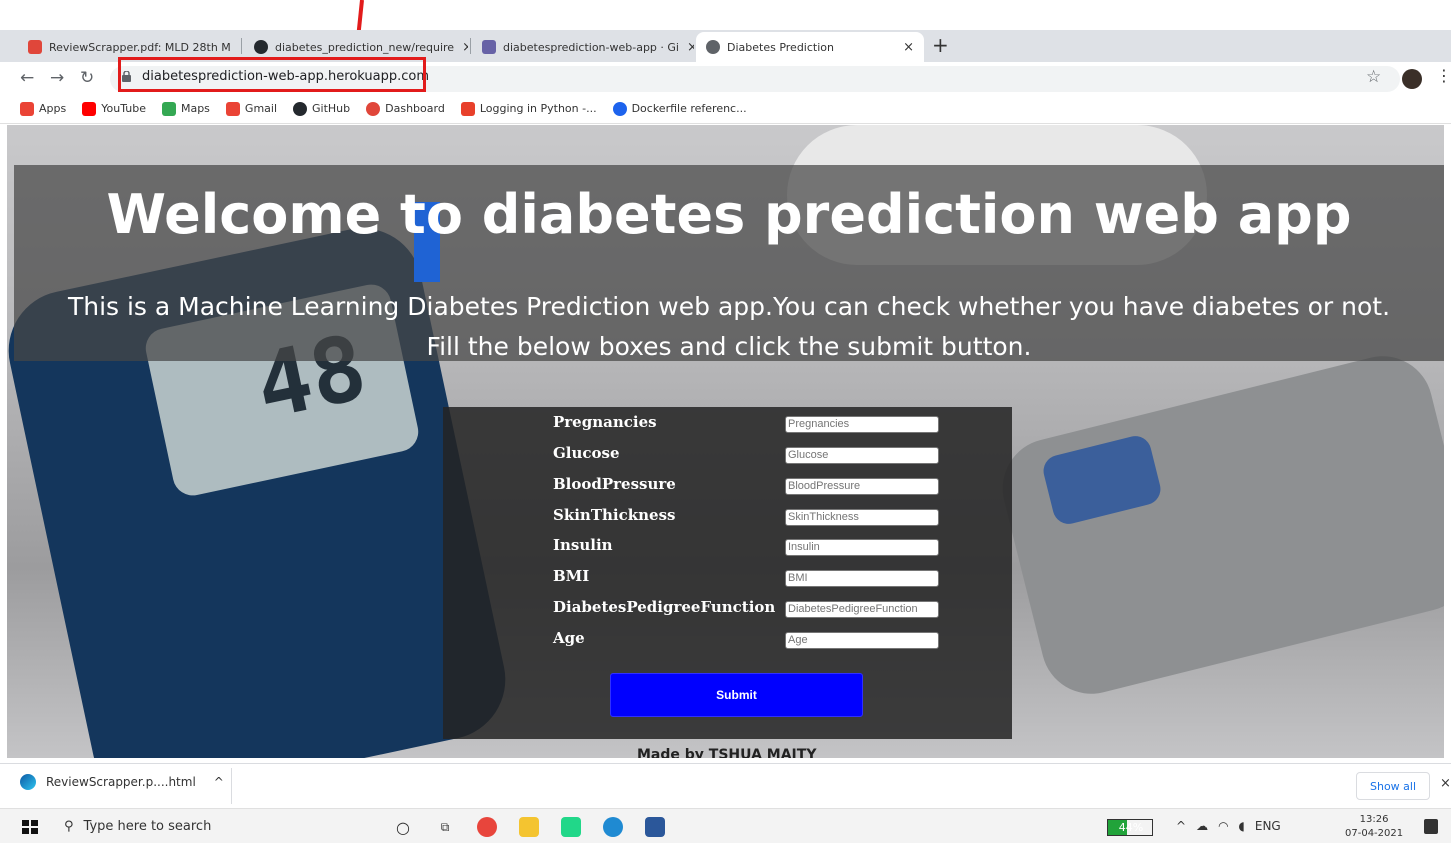 The width and height of the screenshot is (1451, 843). I want to click on bookmark-github: GitHub, so click(322, 108).